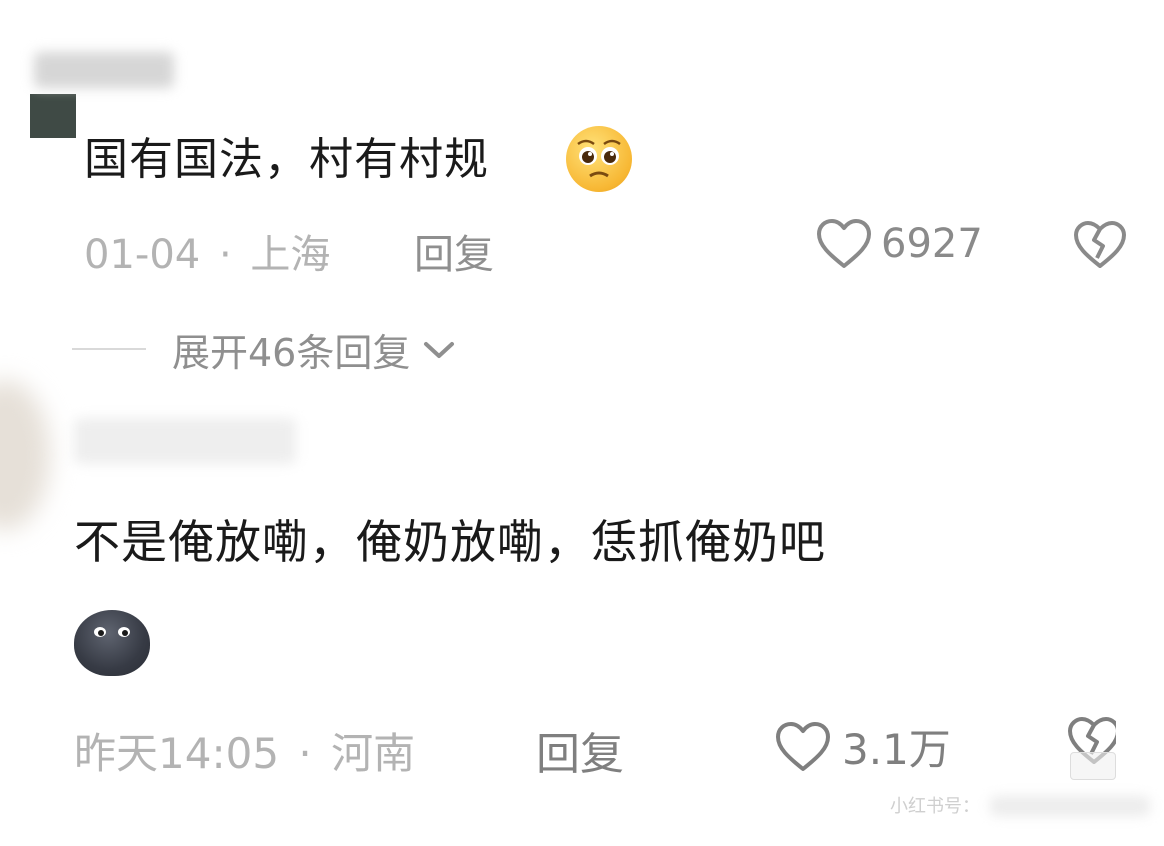 This screenshot has height=846, width=1164. Describe the element at coordinates (109, 349) in the screenshot. I see `expand-divider` at that location.